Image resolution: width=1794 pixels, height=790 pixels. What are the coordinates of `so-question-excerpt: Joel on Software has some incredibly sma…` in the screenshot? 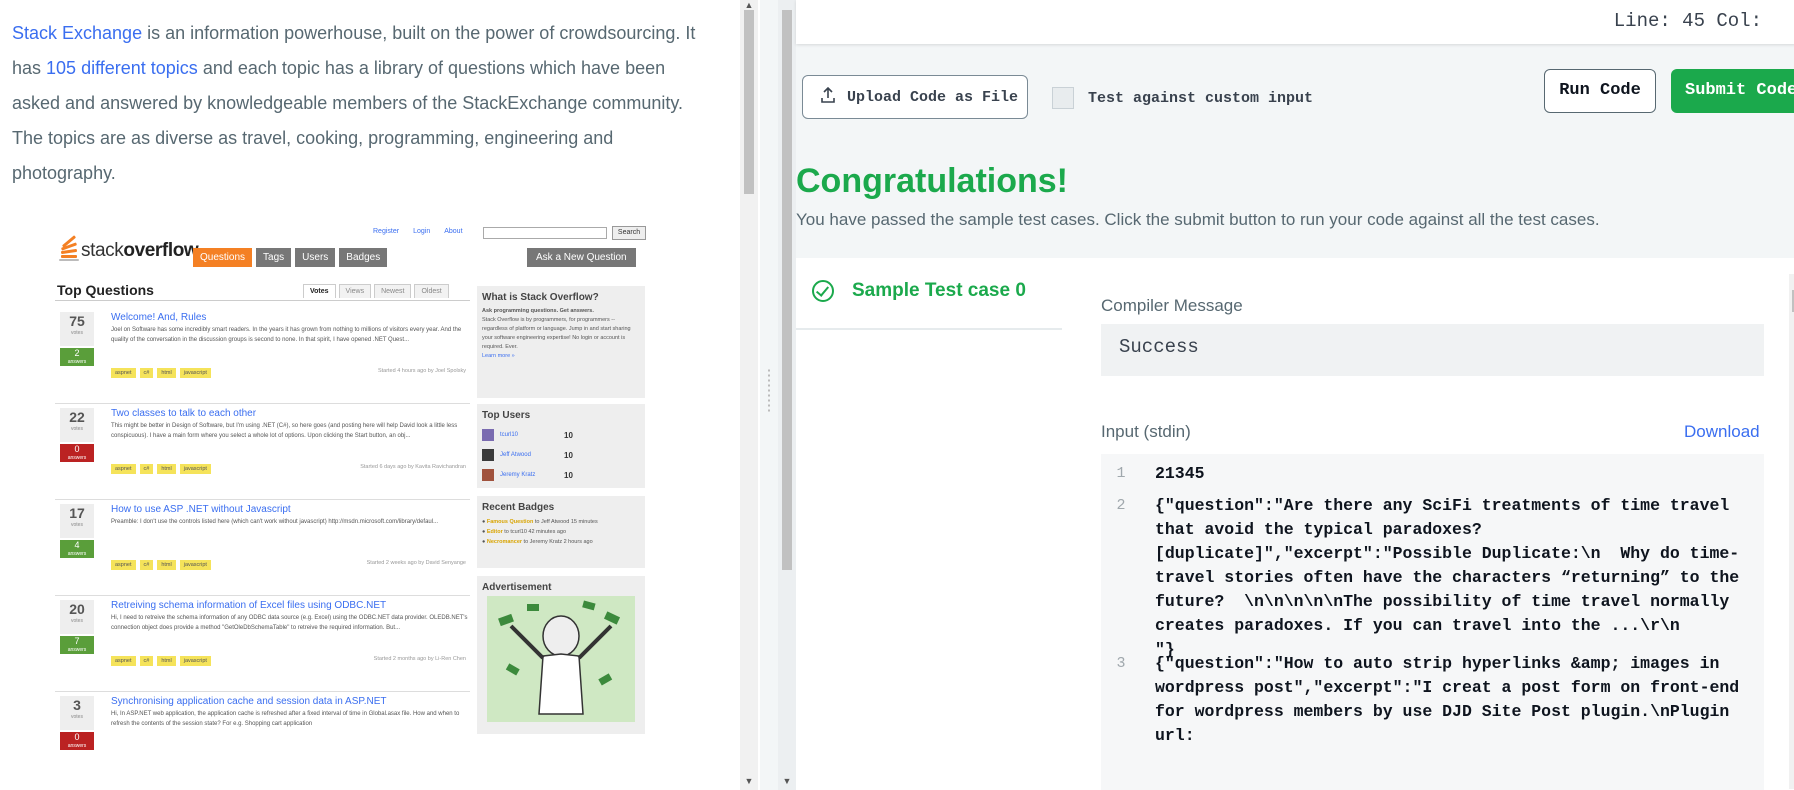 It's located at (286, 335).